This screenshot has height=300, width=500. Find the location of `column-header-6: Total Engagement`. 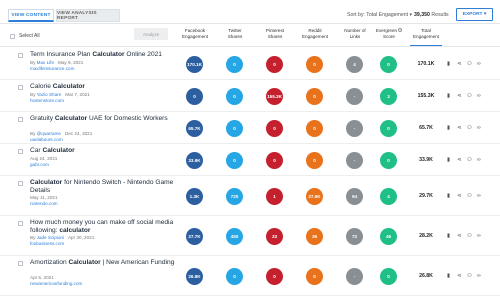

column-header-6: Total Engagement is located at coordinates (426, 37).